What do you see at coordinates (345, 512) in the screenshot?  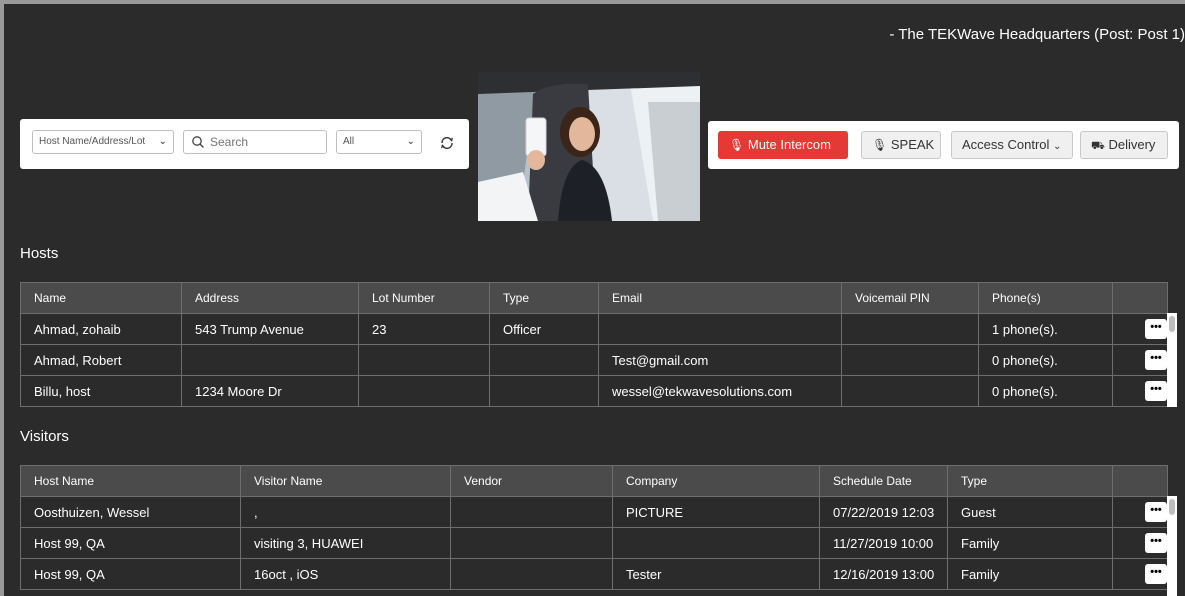 I see `table-cell: ,` at bounding box center [345, 512].